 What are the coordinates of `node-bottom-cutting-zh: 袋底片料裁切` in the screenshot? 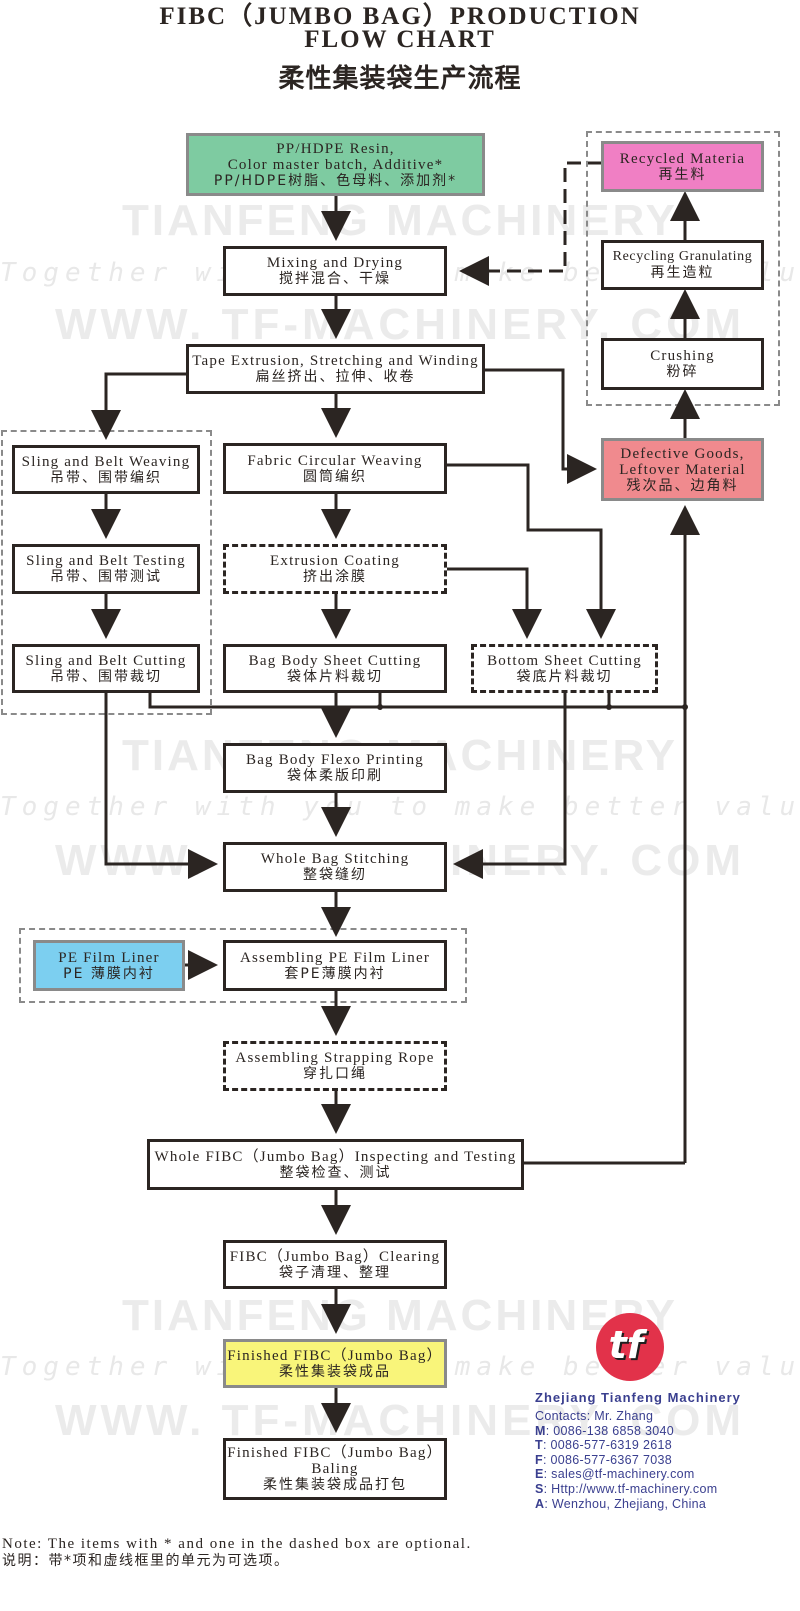 It's located at (564, 676).